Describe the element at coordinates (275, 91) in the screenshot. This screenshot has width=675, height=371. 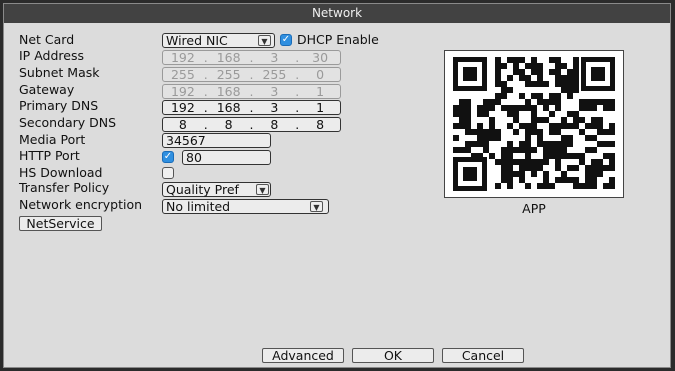
I see `gateway-octet-3: 3` at that location.